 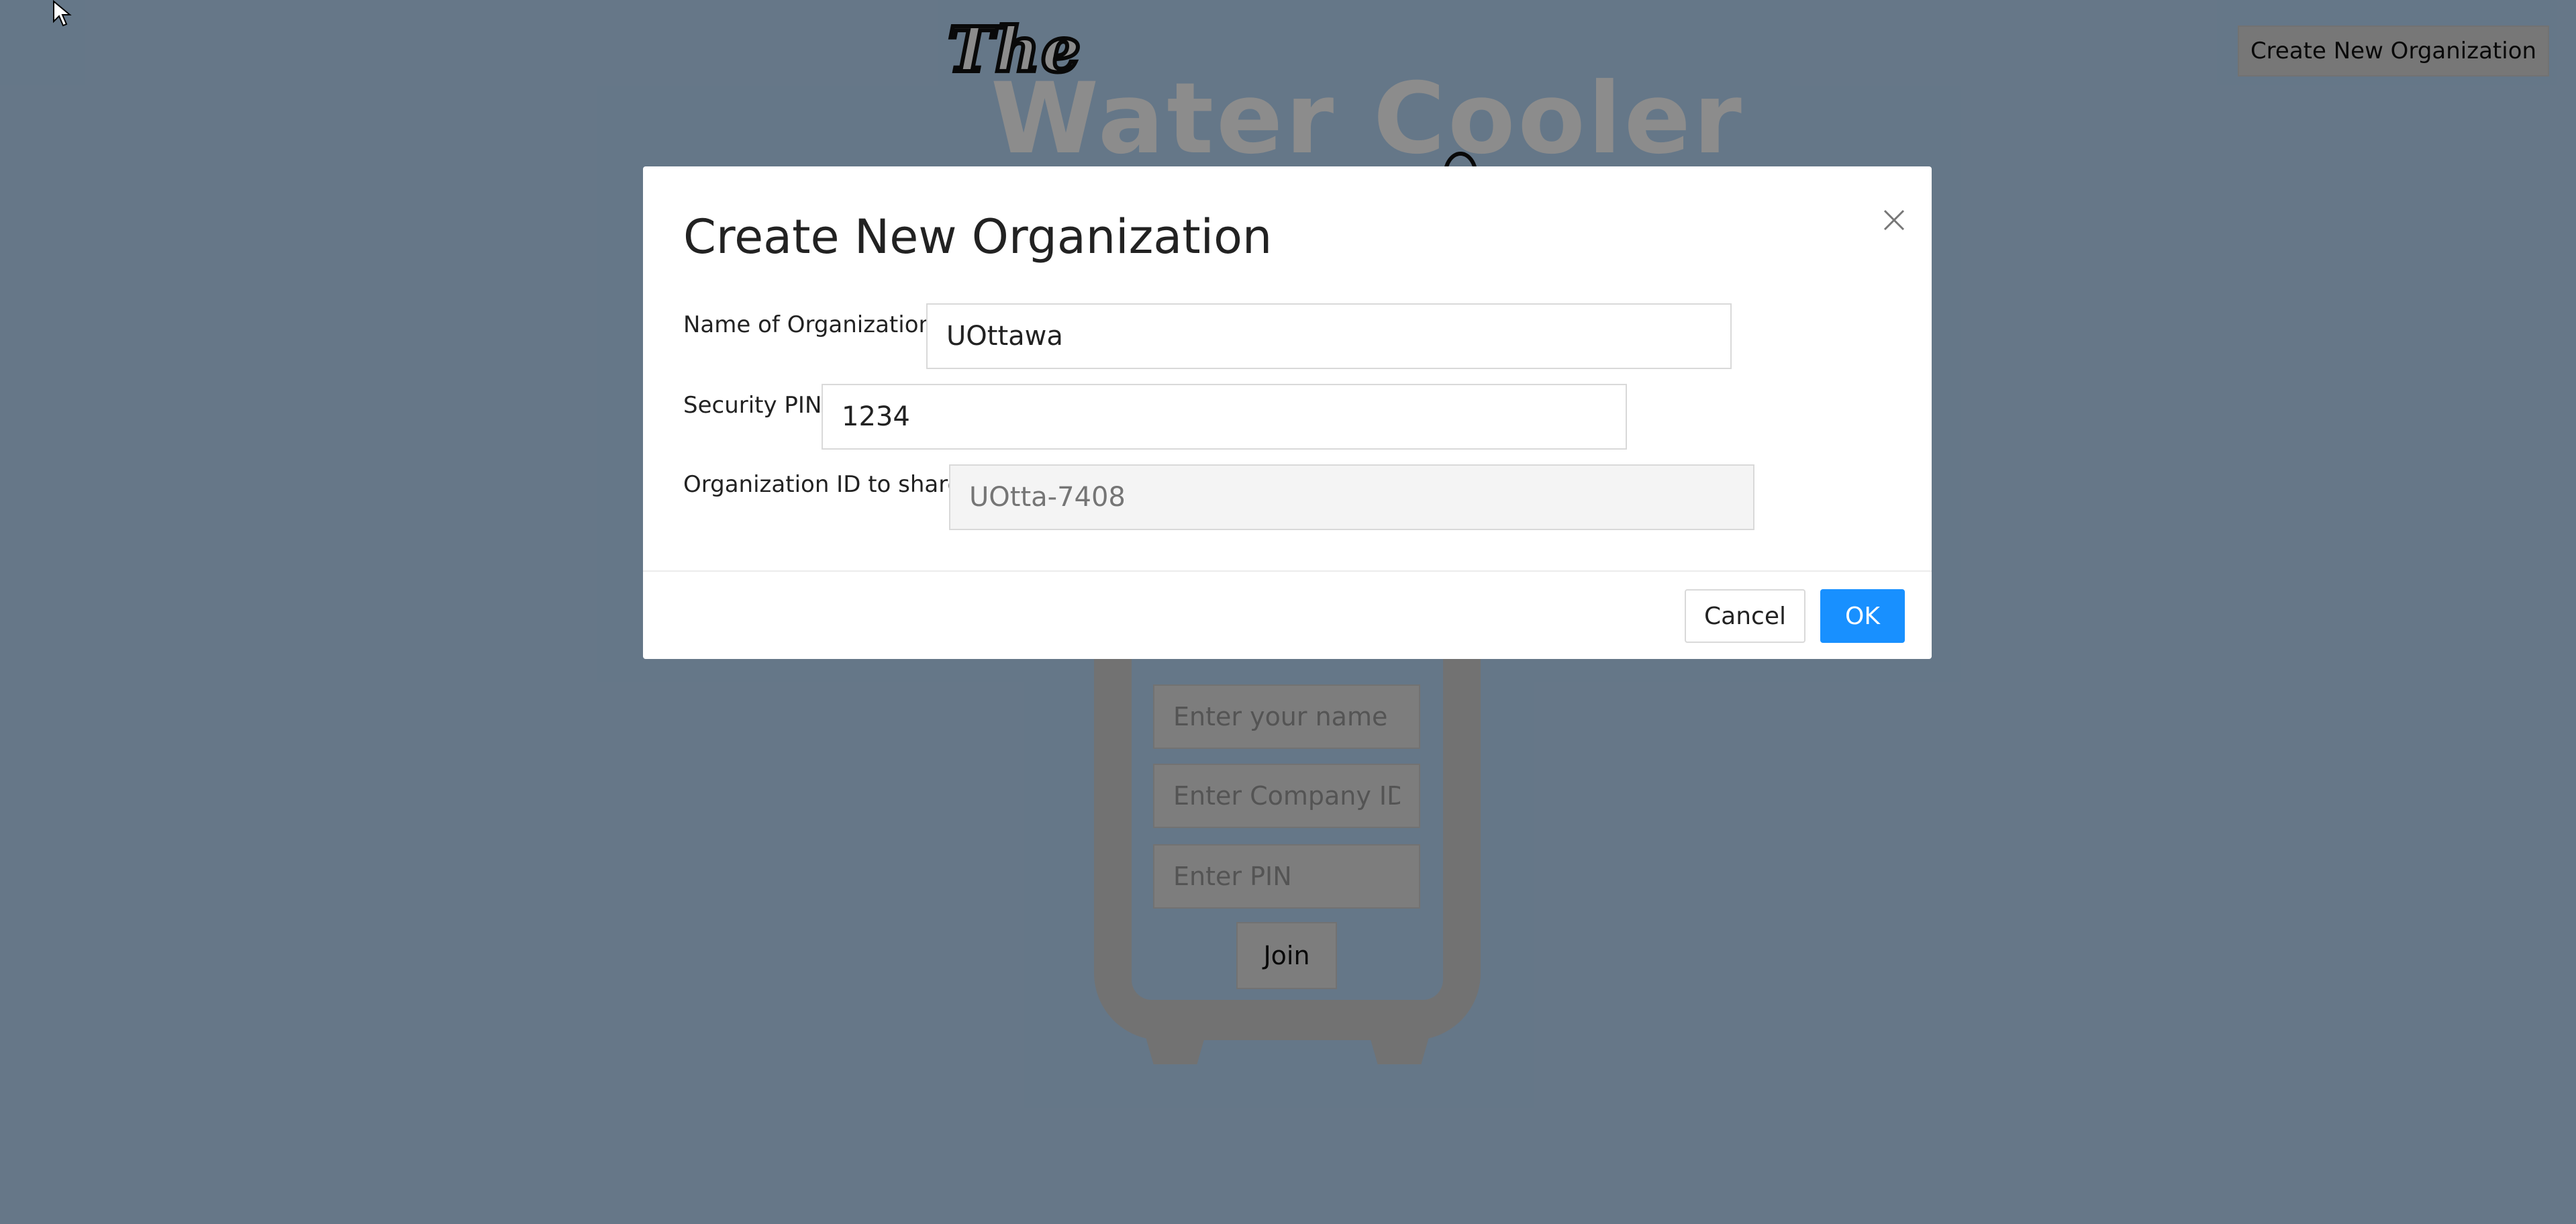 I want to click on ok-button: OK, so click(x=1862, y=616).